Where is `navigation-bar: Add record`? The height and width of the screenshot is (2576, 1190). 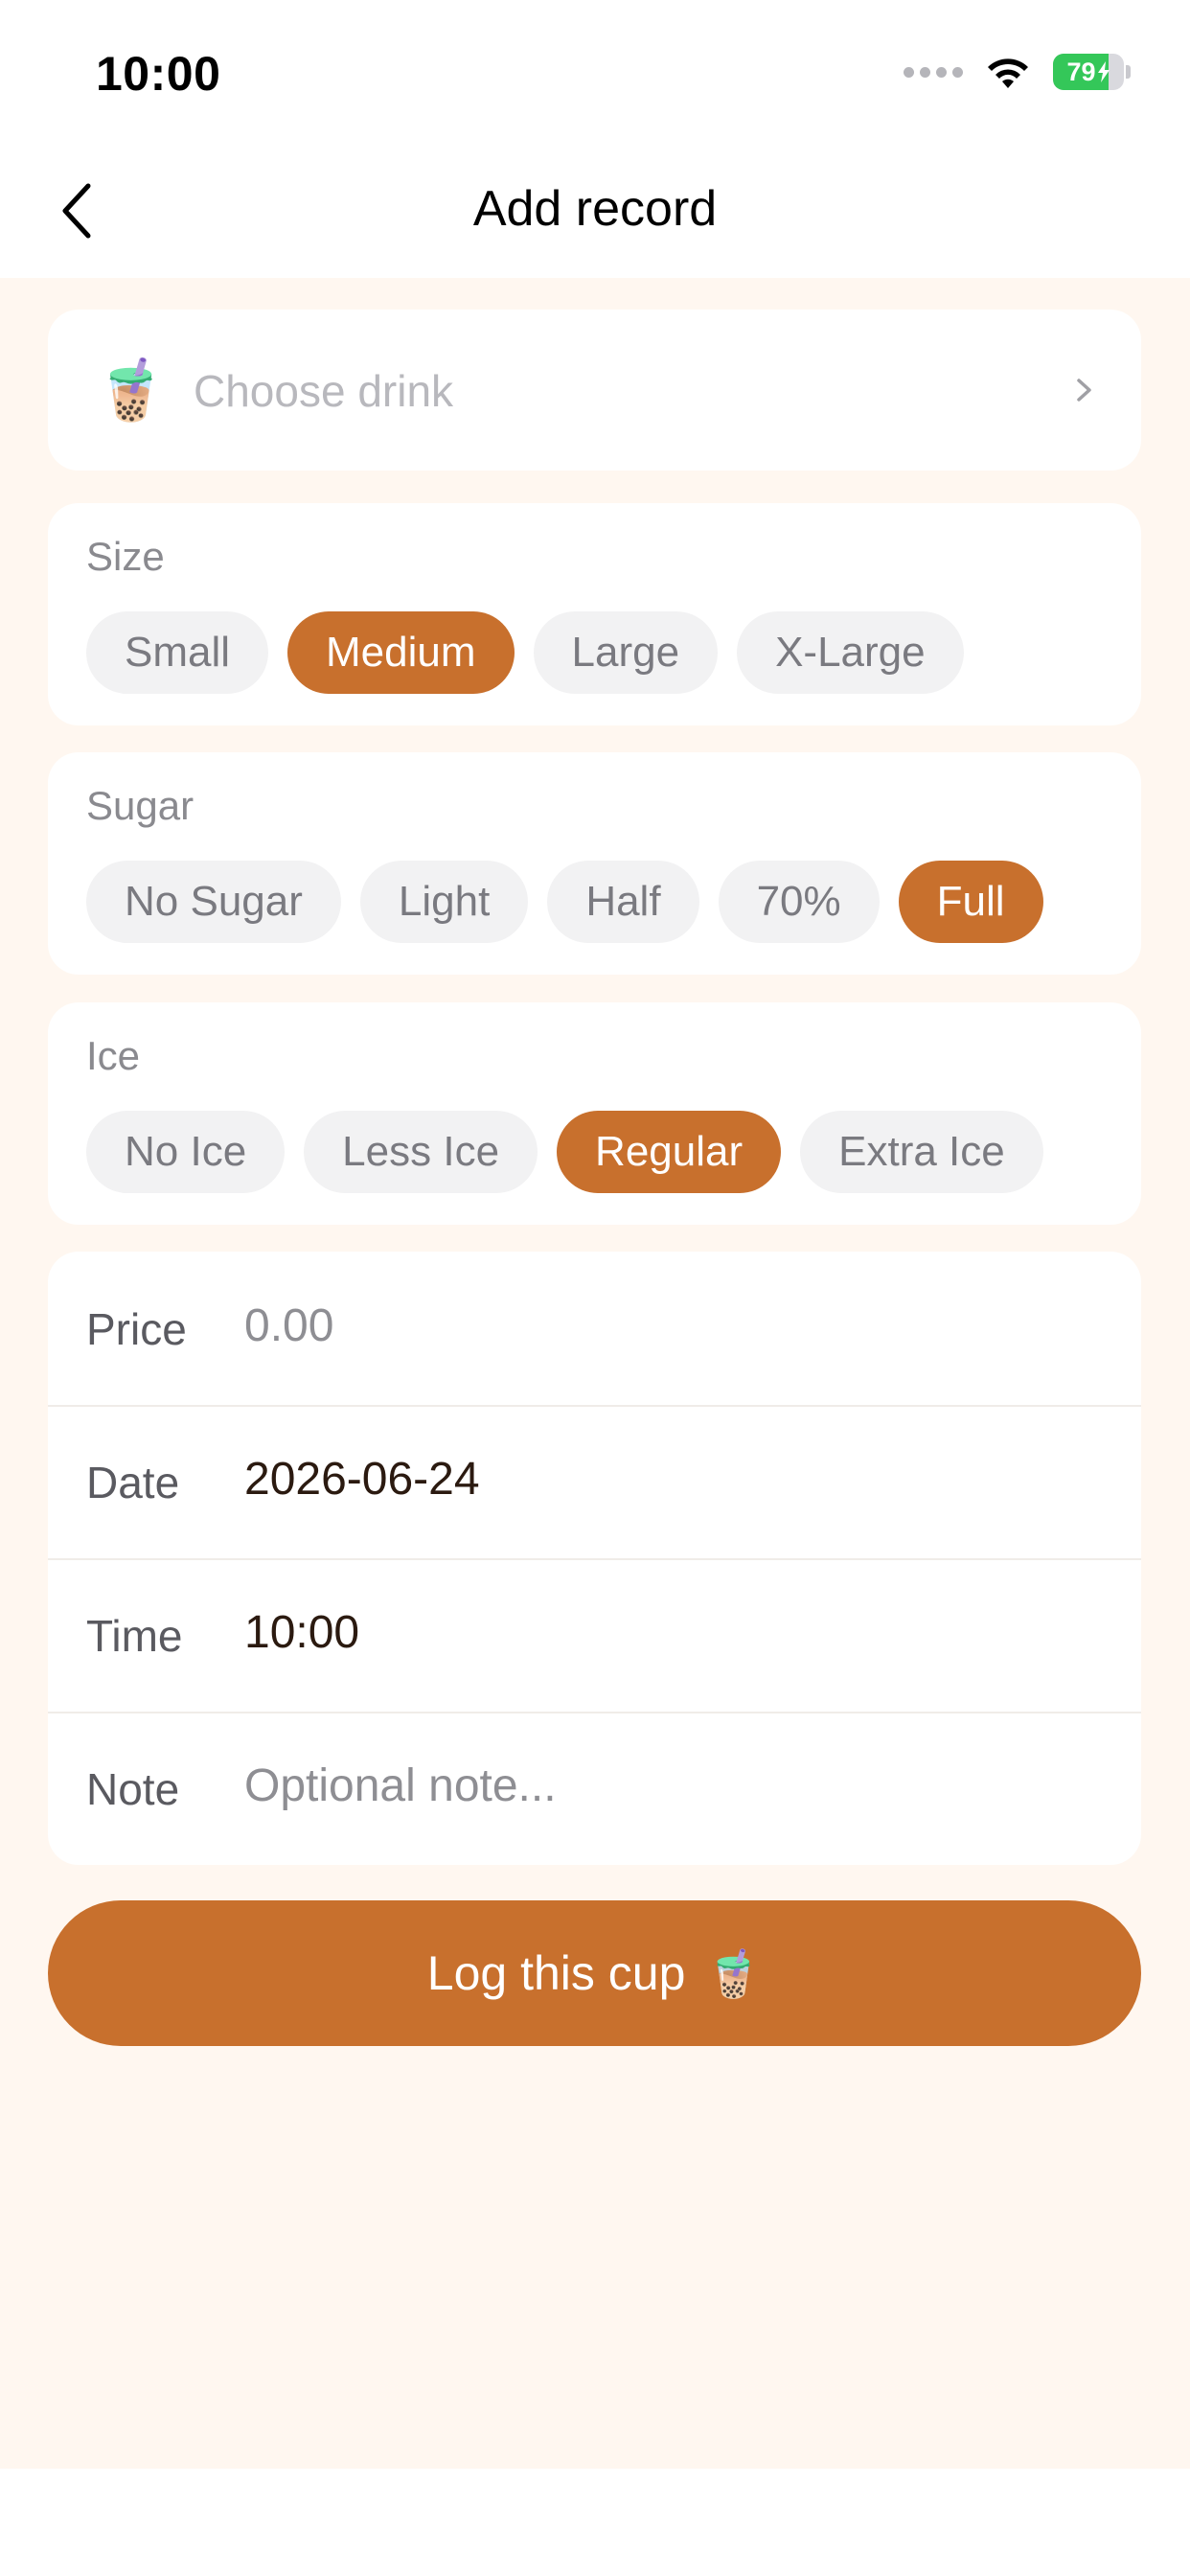 navigation-bar: Add record is located at coordinates (595, 211).